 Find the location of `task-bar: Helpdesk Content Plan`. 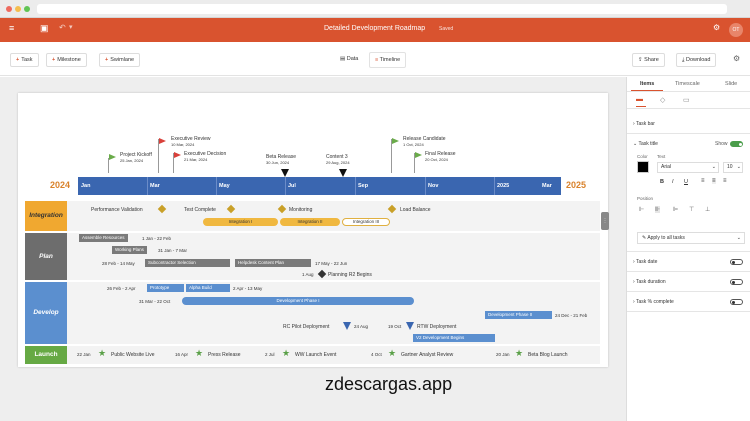

task-bar: Helpdesk Content Plan is located at coordinates (273, 263).